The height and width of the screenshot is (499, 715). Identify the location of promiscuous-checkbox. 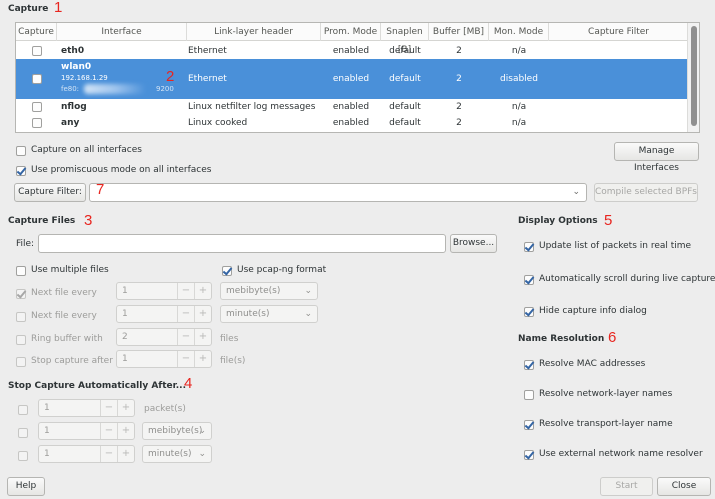
(21, 171).